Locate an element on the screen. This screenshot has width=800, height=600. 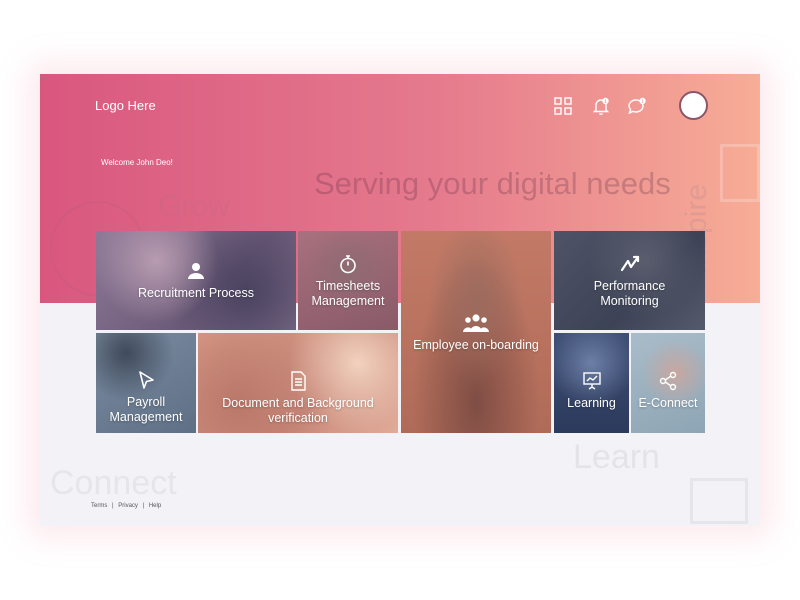
trend-icon is located at coordinates (630, 264).